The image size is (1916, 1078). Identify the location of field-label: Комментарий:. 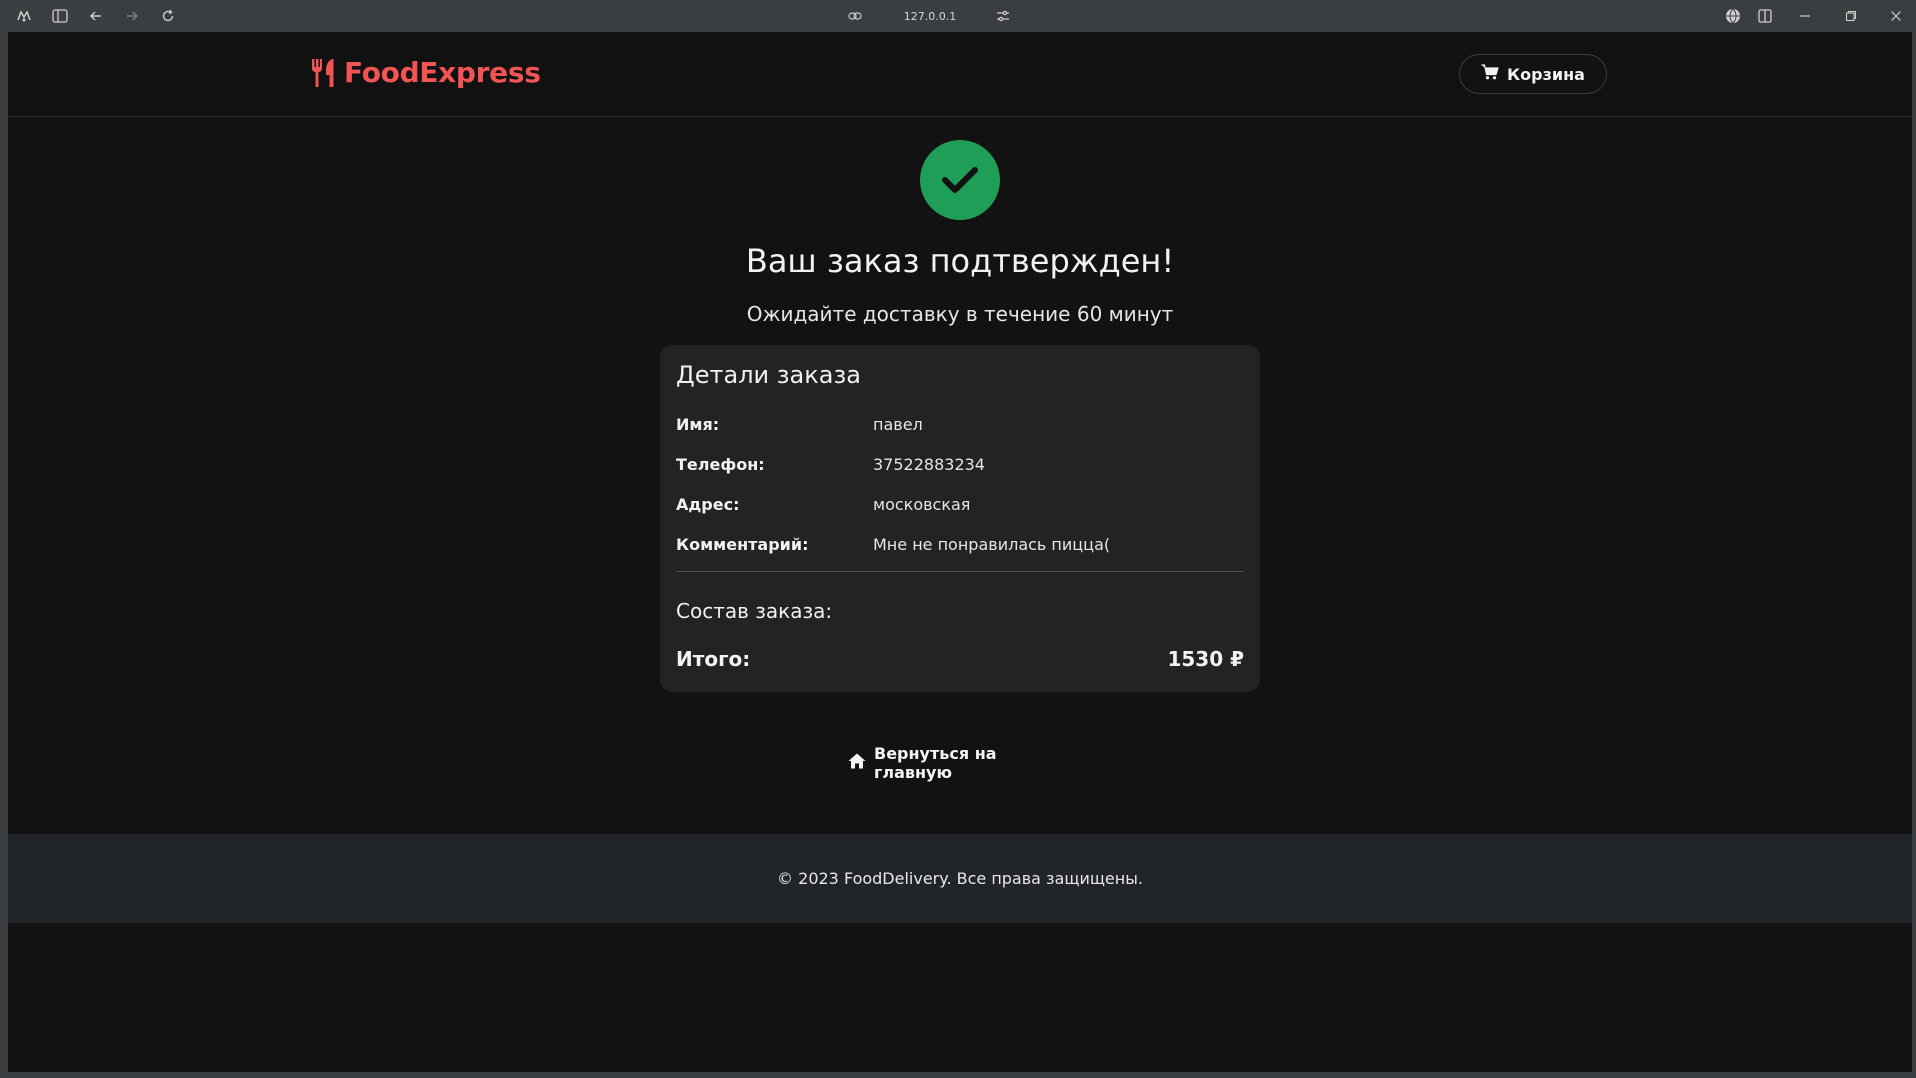
(742, 544).